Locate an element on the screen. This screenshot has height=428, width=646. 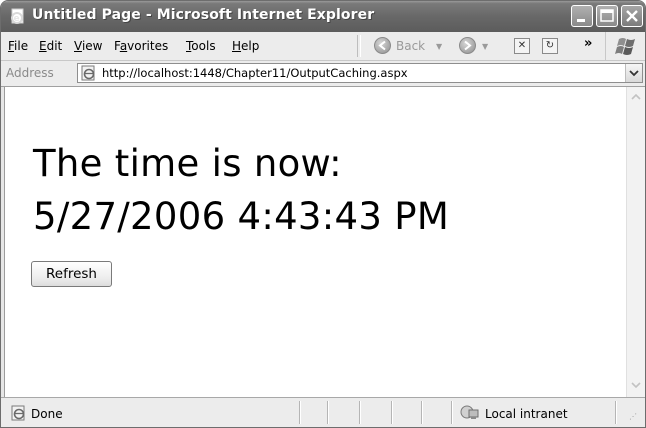
back-label: Back is located at coordinates (411, 46).